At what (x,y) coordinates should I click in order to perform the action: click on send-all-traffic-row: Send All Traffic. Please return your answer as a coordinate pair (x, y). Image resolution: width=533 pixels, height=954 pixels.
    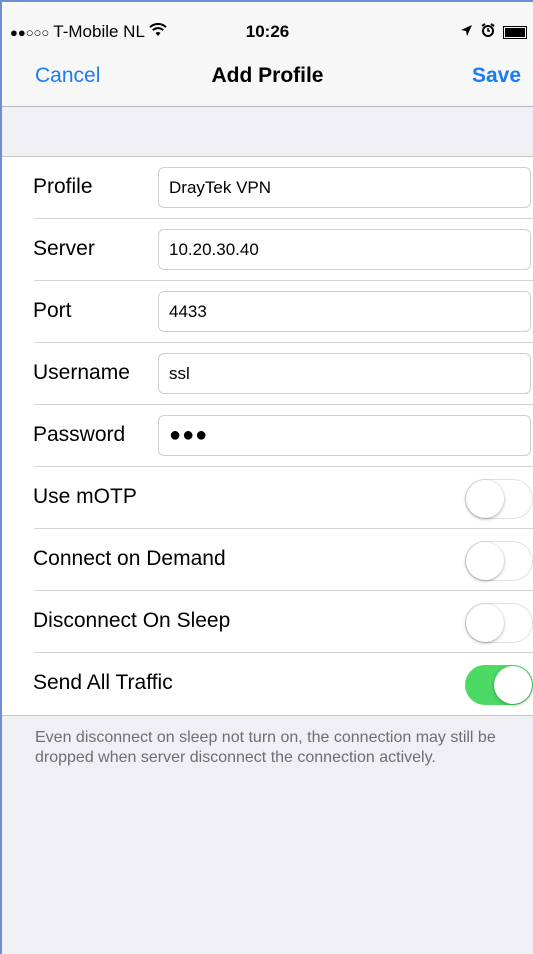
    Looking at the image, I should click on (267, 684).